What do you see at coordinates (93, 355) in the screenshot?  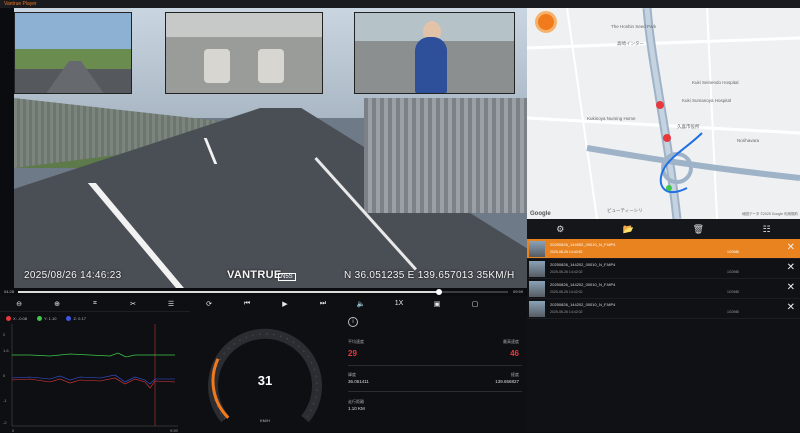 I see `series-y-line` at bounding box center [93, 355].